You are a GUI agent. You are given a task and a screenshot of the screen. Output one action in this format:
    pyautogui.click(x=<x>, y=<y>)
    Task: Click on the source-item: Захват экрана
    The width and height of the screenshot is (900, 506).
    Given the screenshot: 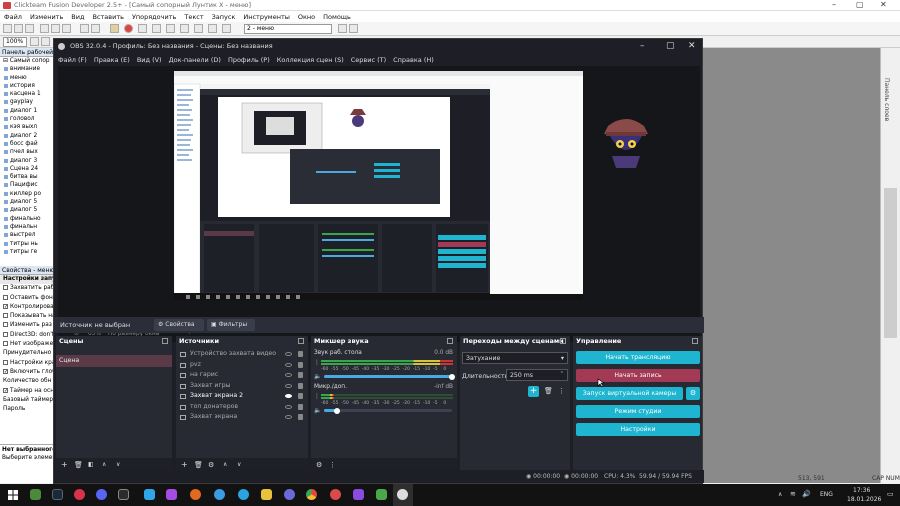 What is the action you would take?
    pyautogui.click(x=242, y=417)
    